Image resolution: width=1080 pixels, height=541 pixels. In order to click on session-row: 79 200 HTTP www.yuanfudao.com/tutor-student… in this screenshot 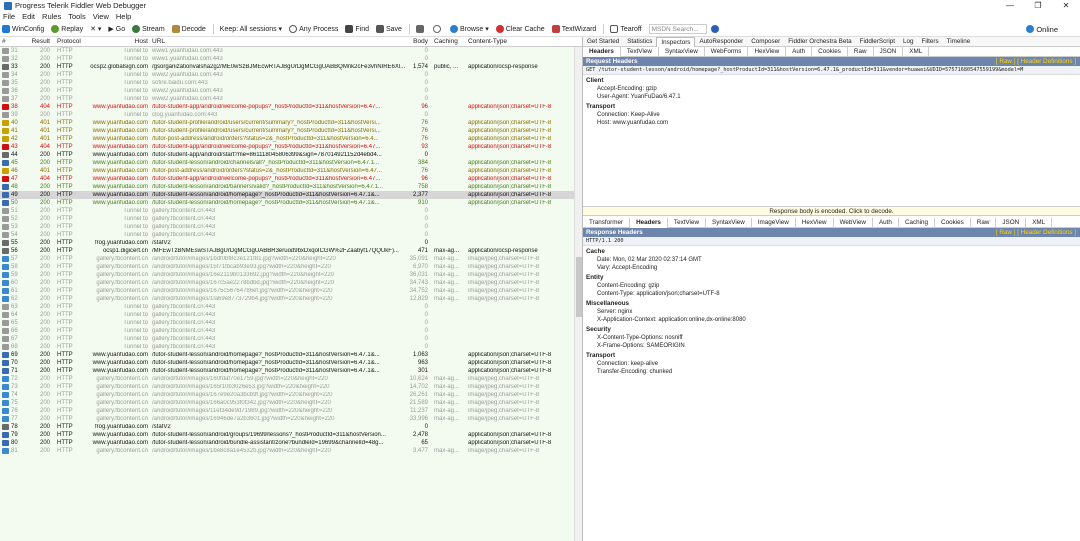, I will do `click(291, 435)`.